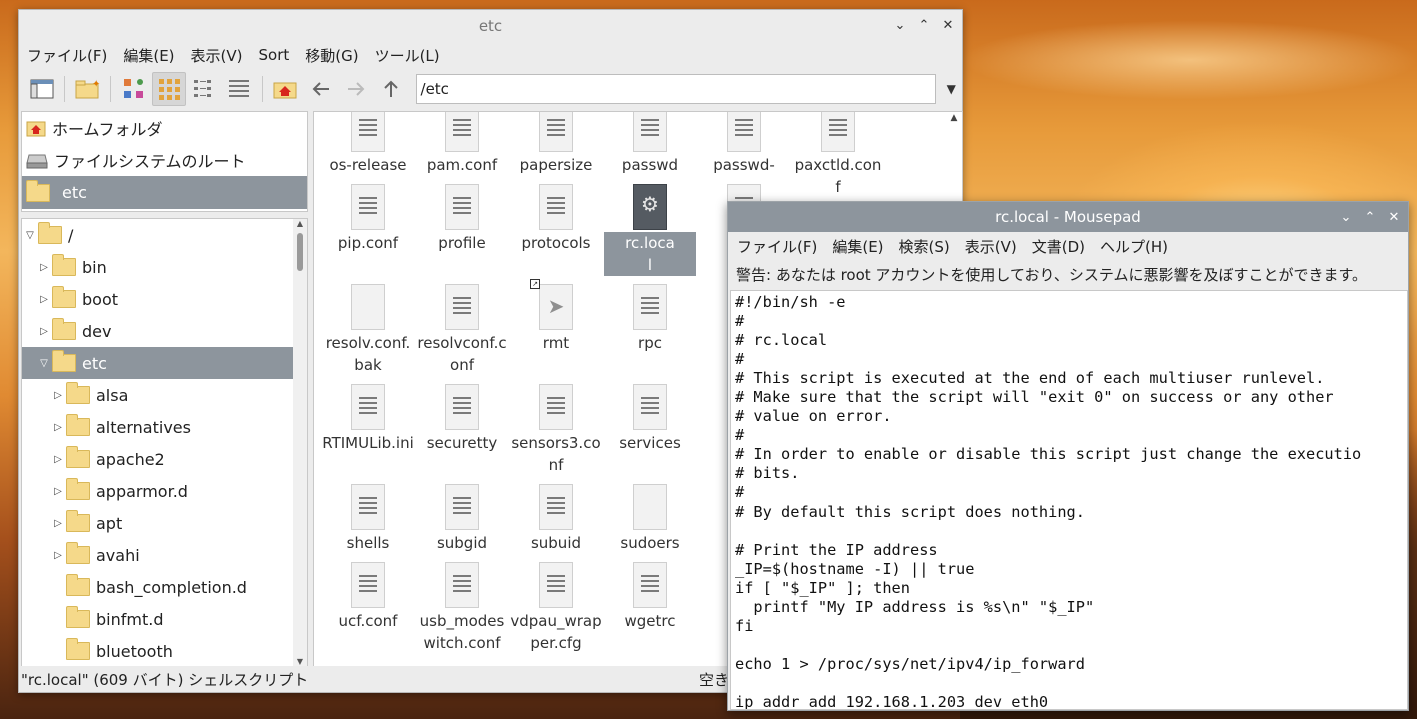 Image resolution: width=1417 pixels, height=719 pixels. I want to click on tree-item-bash-completion: bash_completion.d, so click(164, 587).